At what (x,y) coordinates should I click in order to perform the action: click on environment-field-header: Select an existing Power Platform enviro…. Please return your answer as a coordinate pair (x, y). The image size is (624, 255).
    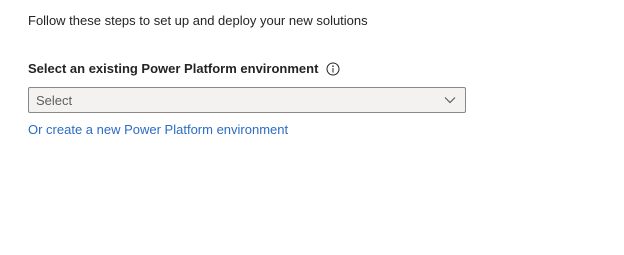
    Looking at the image, I should click on (184, 69).